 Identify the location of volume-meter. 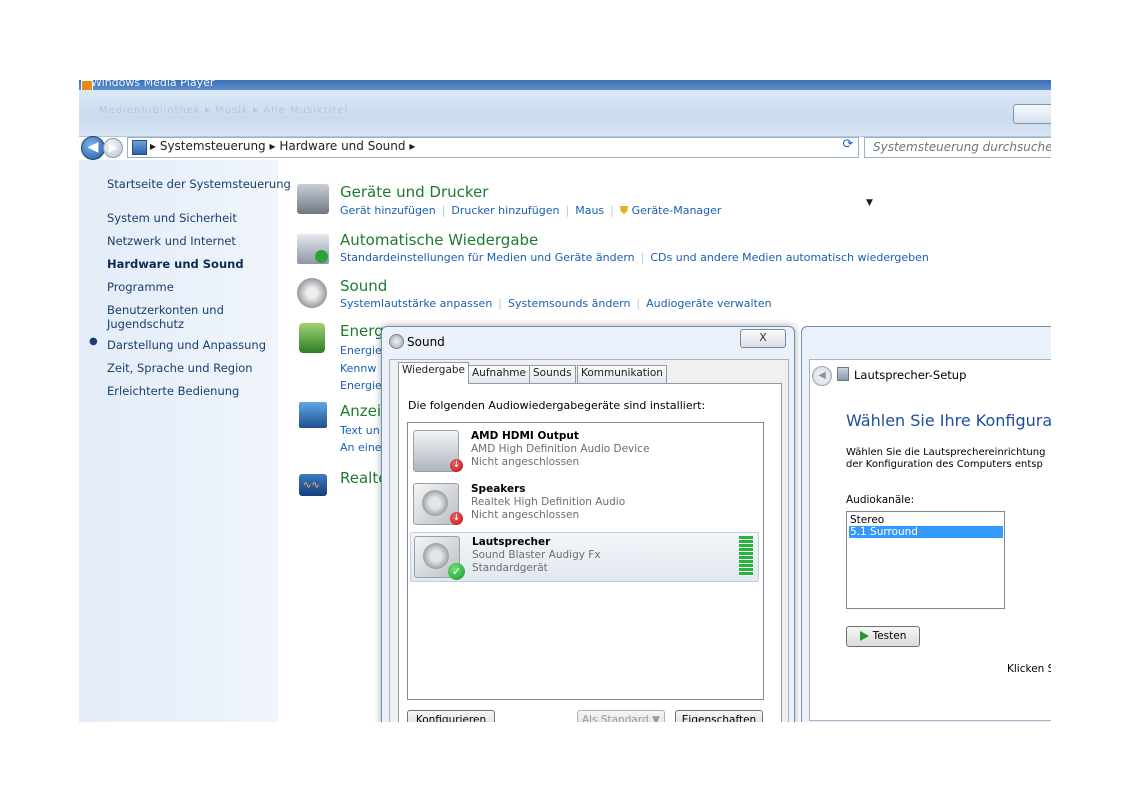
(746, 556).